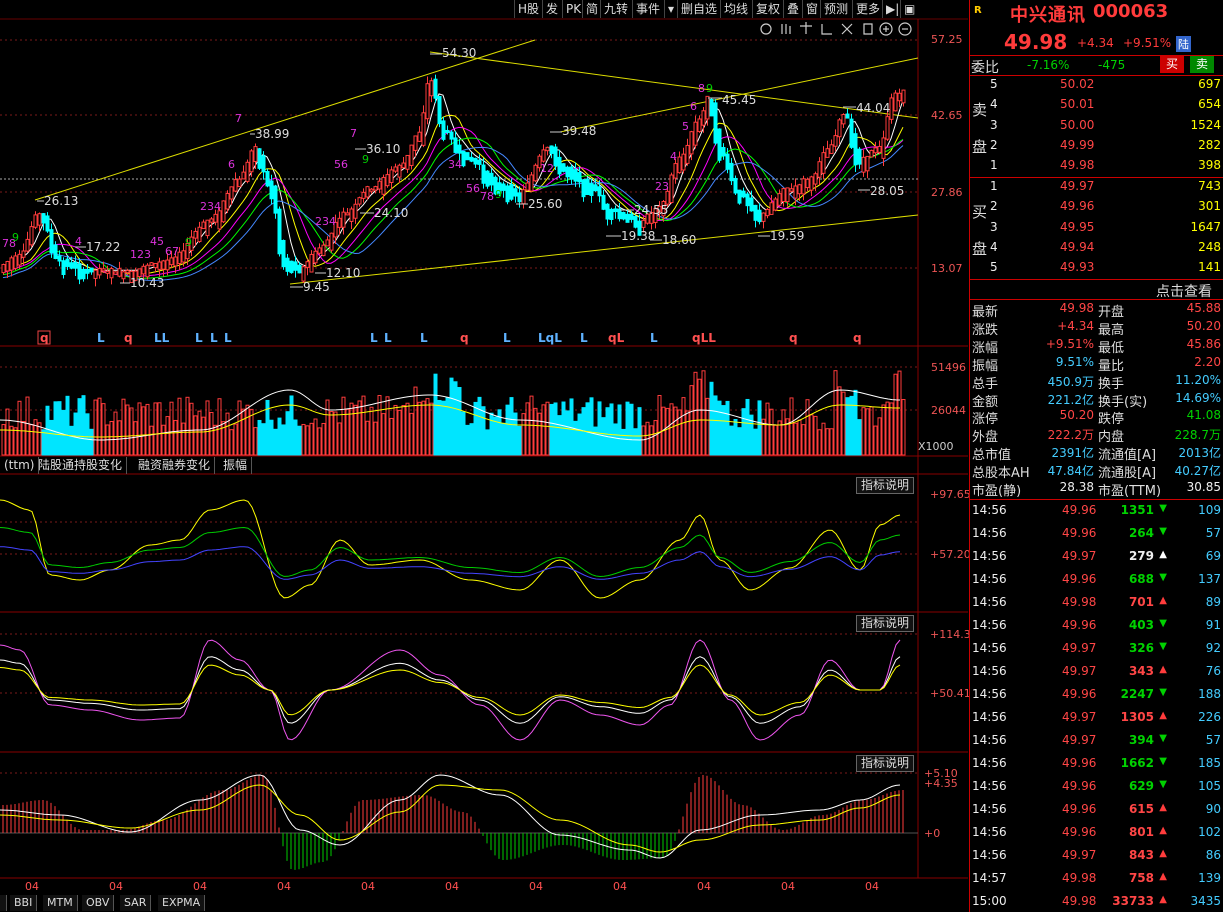 Image resolution: width=1223 pixels, height=912 pixels. Describe the element at coordinates (836, 29) in the screenshot. I see `chart-view-controls` at that location.